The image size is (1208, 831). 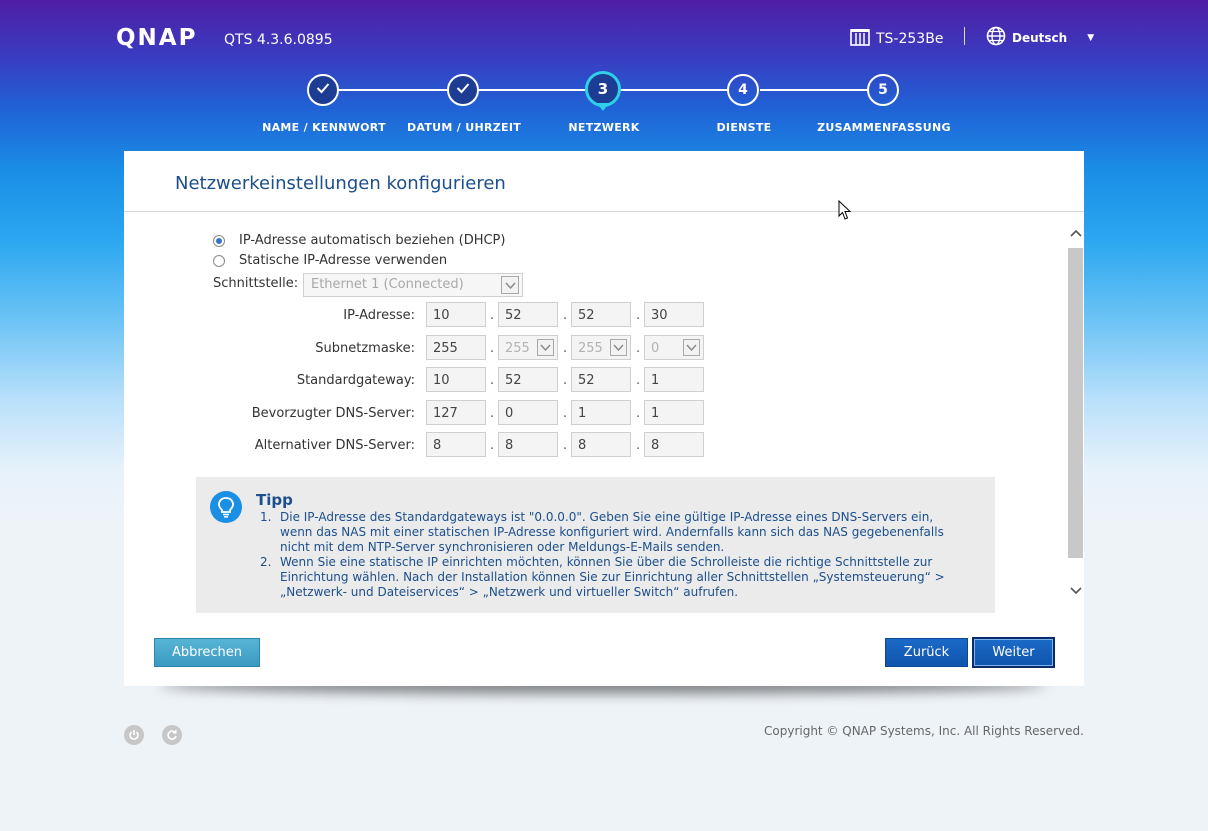 What do you see at coordinates (1075, 591) in the screenshot?
I see `scroll-down-icon` at bounding box center [1075, 591].